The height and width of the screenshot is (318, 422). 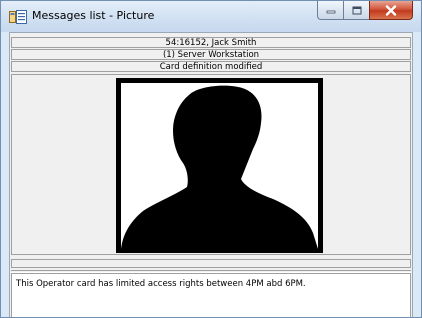 I want to click on maximize-icon, so click(x=356, y=10).